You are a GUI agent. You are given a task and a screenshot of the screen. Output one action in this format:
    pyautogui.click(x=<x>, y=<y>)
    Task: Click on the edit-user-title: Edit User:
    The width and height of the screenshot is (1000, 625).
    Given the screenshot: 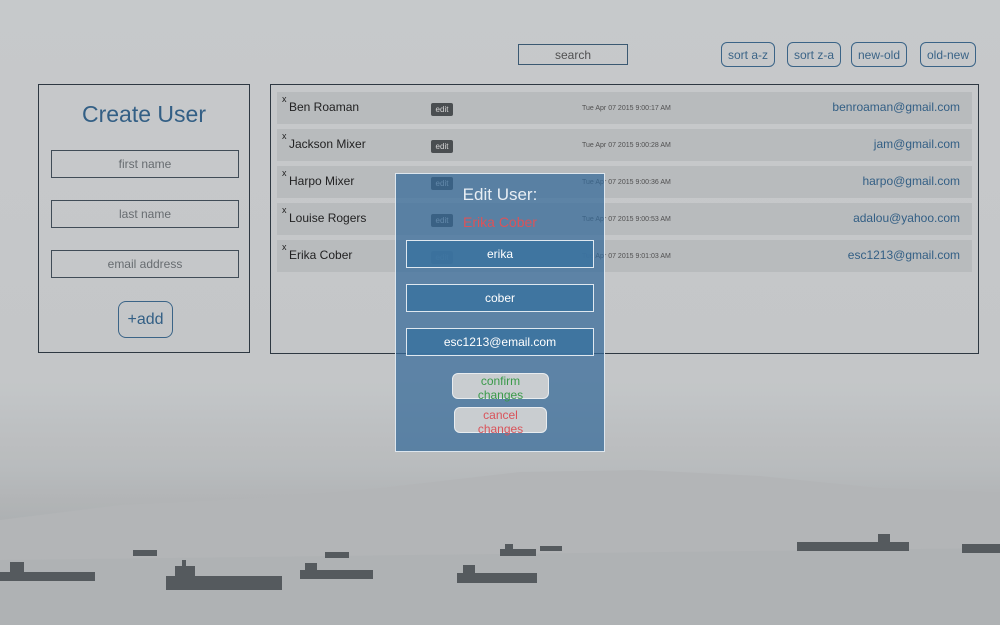 What is the action you would take?
    pyautogui.click(x=500, y=194)
    